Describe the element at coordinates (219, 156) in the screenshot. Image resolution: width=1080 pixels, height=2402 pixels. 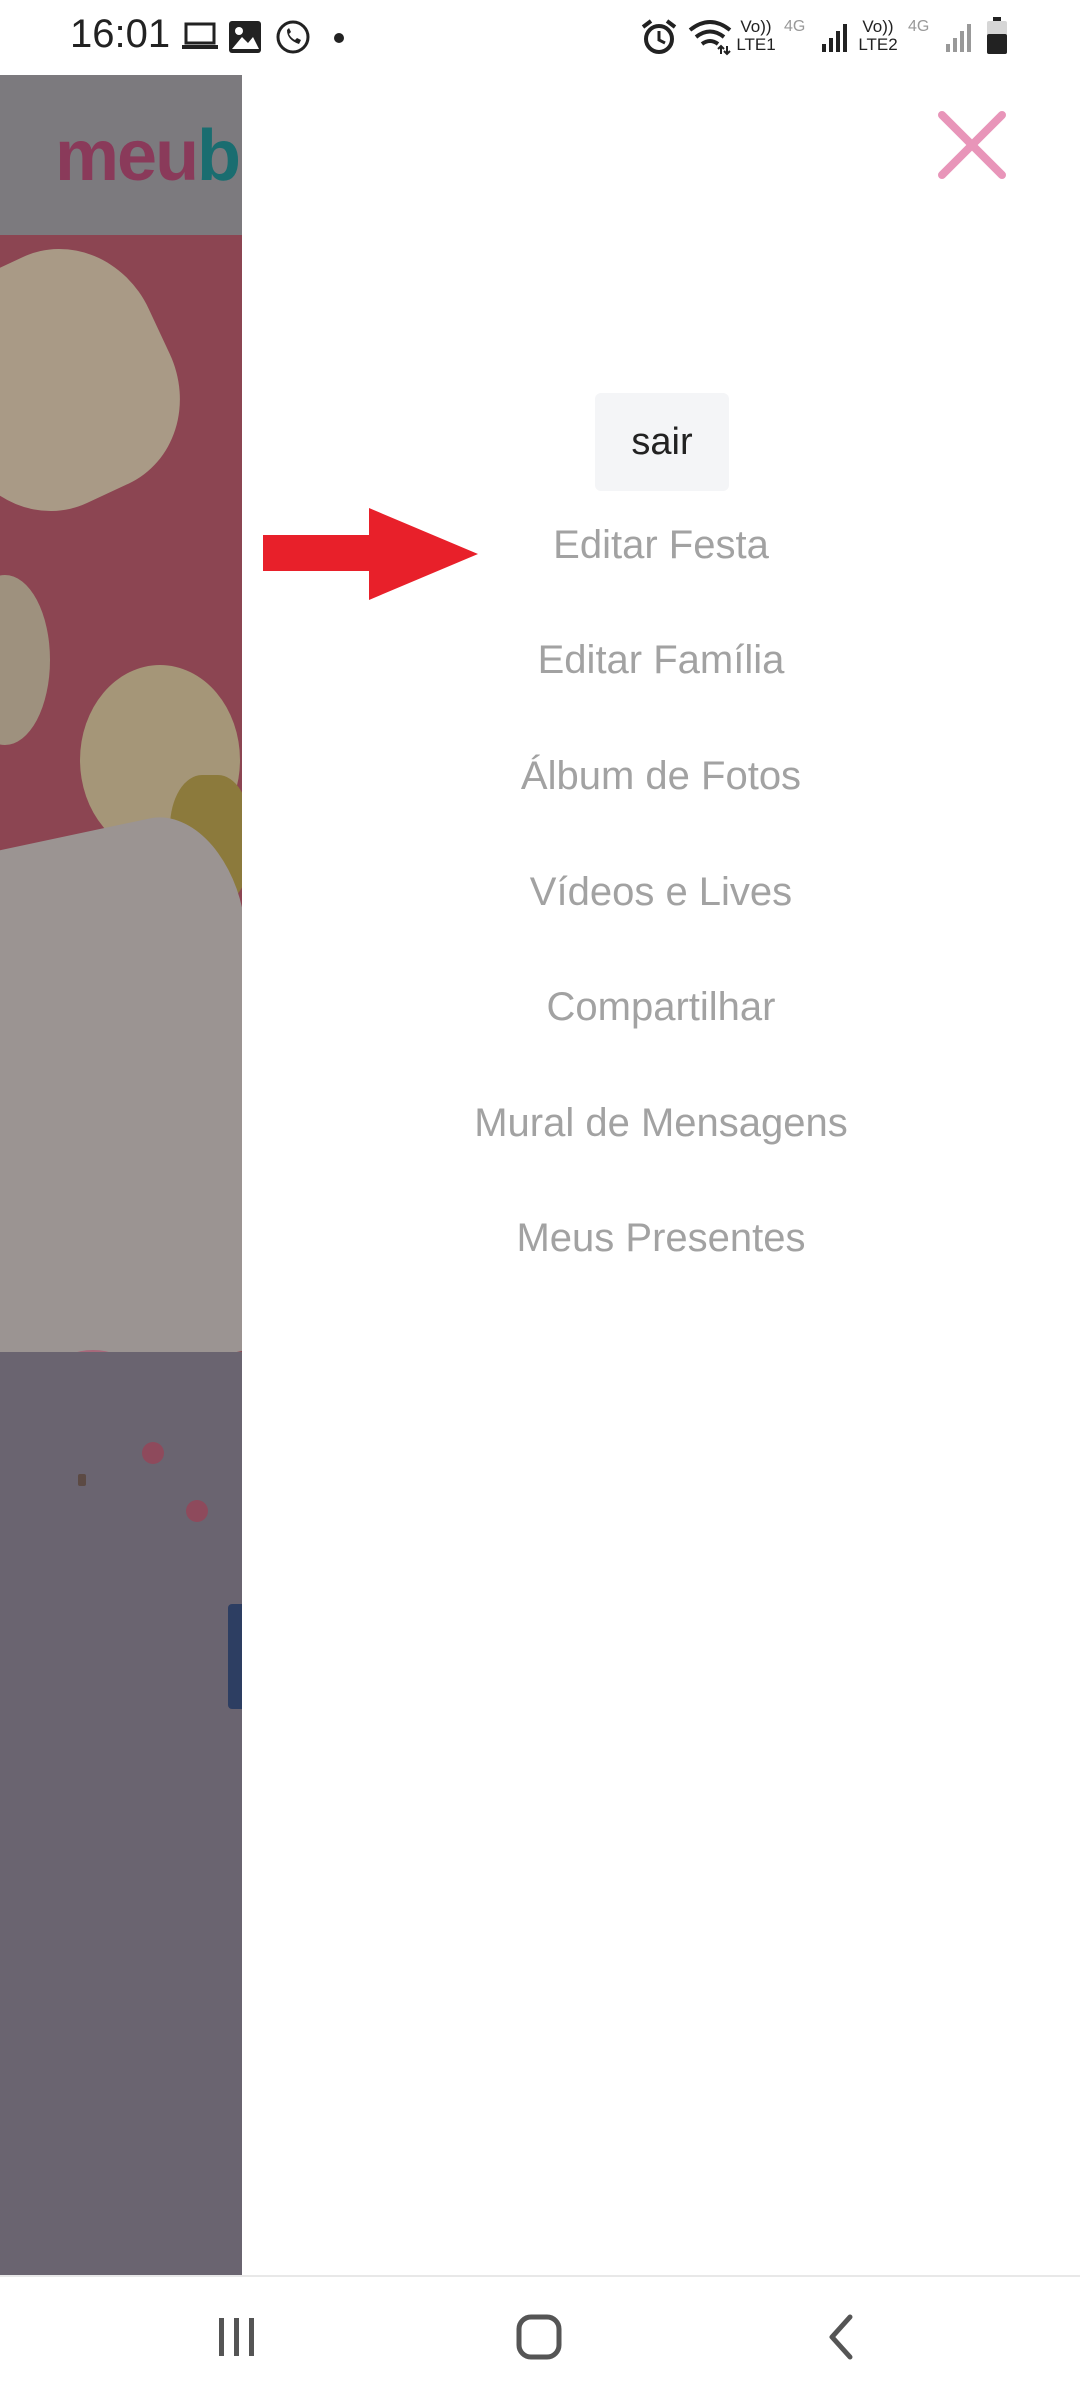
I see `logo-part2: b` at that location.